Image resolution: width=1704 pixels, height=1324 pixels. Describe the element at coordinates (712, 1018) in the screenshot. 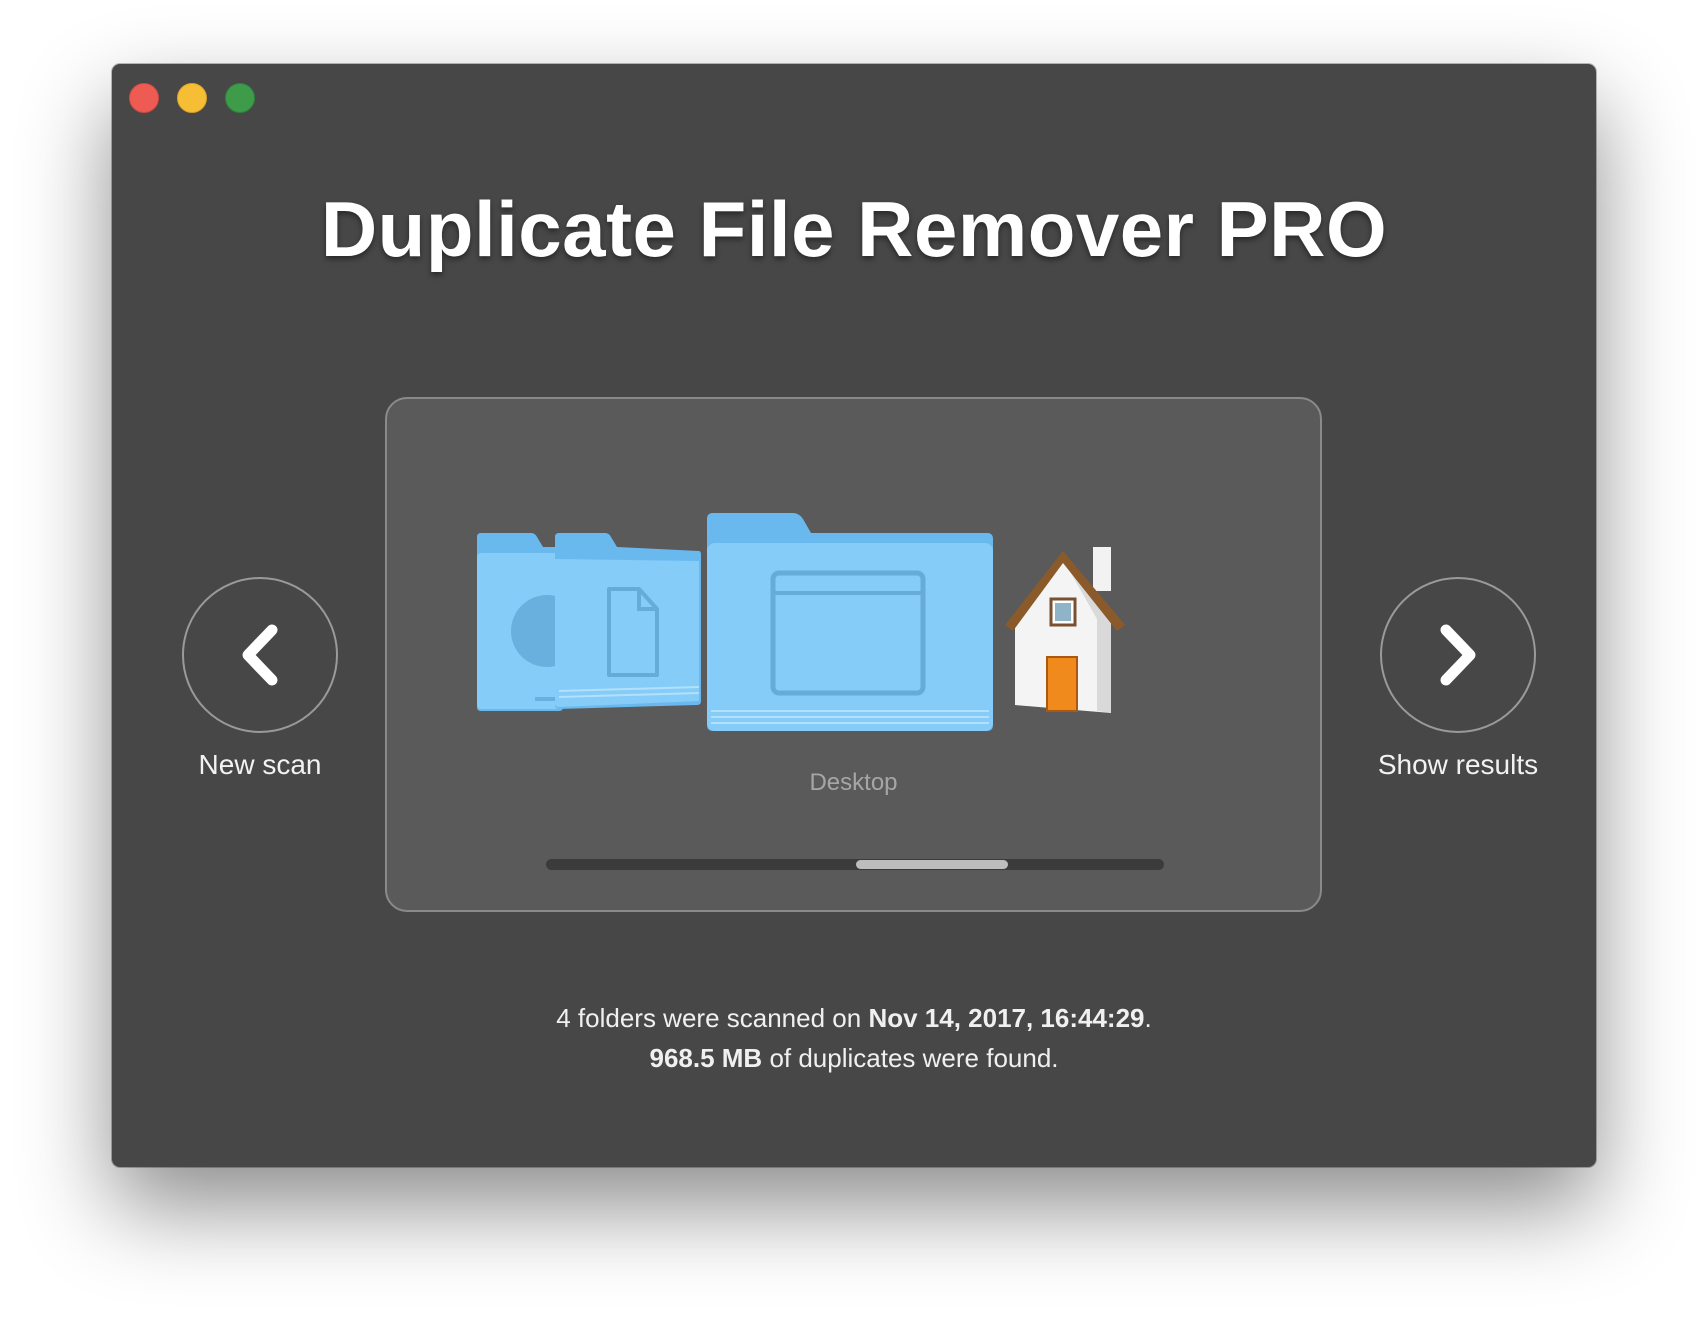

I see `summary-prefix: 4 folders were scanned on` at that location.